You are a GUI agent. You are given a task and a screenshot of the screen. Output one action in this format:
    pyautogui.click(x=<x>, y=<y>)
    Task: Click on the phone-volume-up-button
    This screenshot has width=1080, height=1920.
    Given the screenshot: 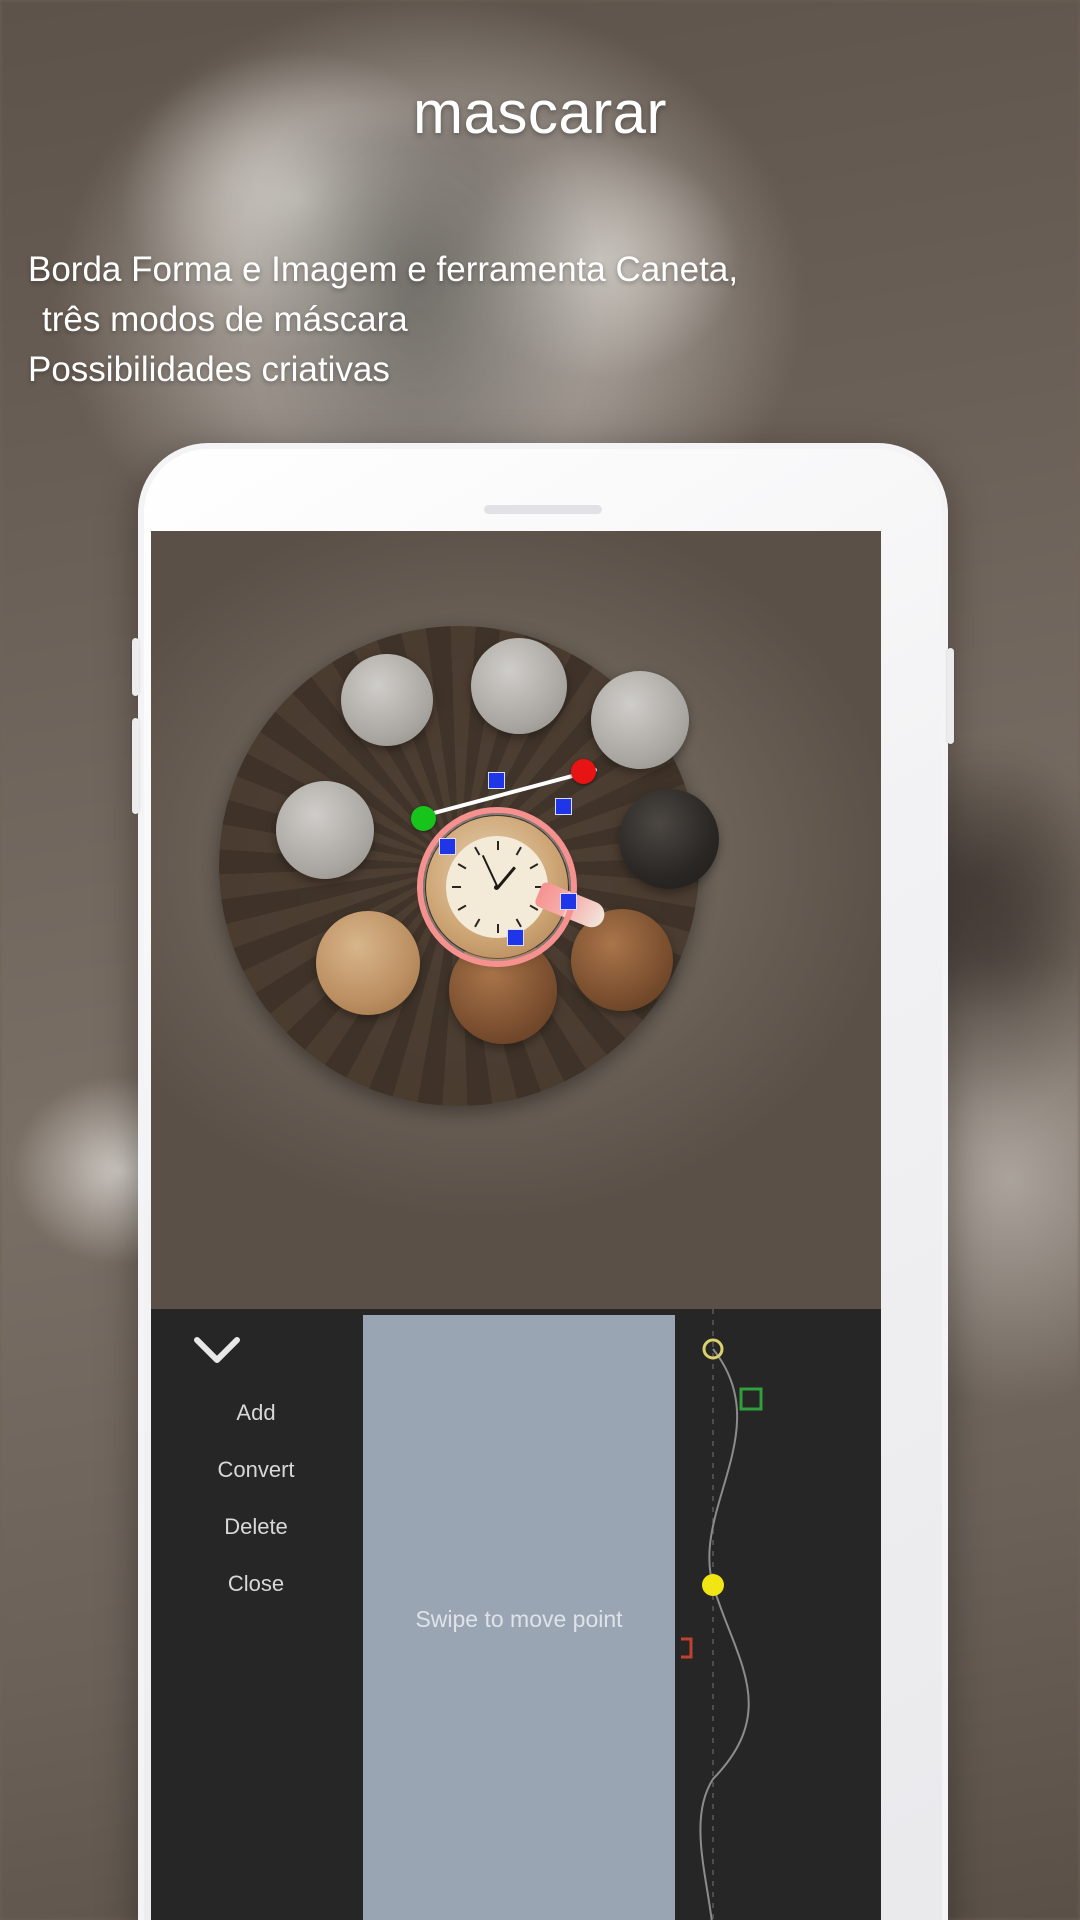 What is the action you would take?
    pyautogui.click(x=135, y=667)
    